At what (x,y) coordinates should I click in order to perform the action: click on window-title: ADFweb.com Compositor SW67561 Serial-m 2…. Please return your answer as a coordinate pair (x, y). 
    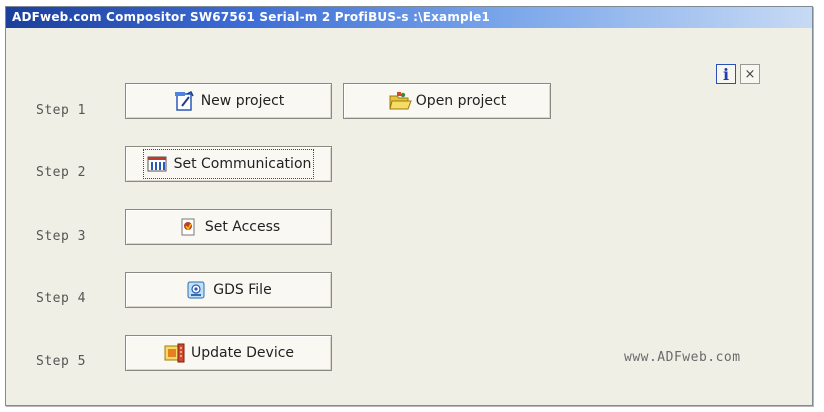
    Looking at the image, I should click on (251, 17).